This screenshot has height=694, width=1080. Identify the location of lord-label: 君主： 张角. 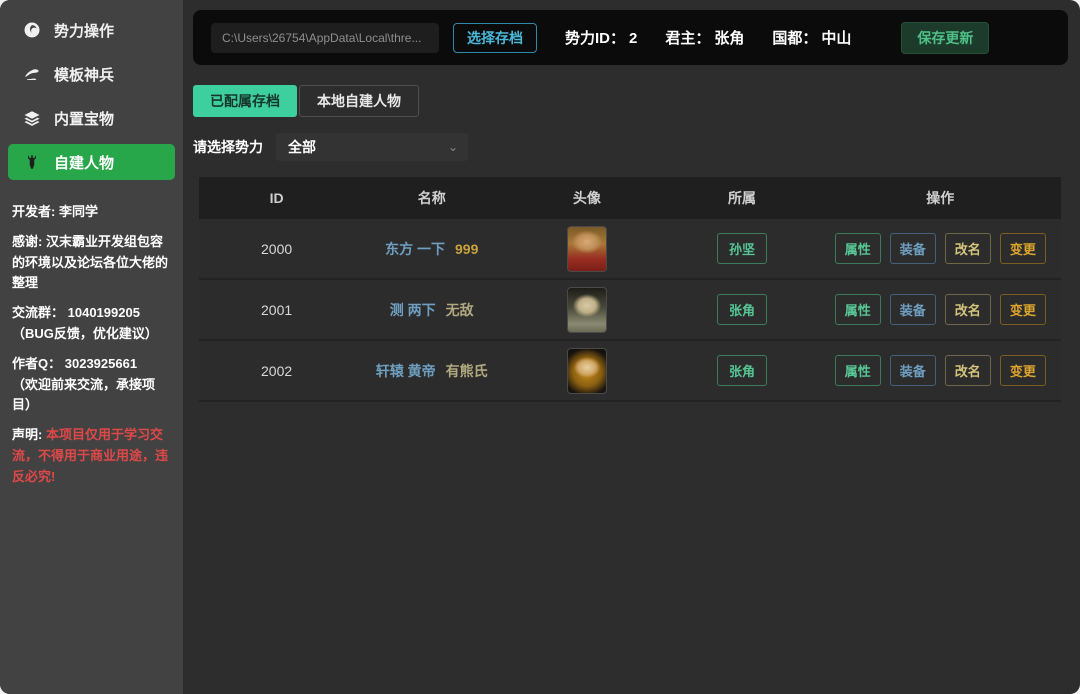
(704, 37).